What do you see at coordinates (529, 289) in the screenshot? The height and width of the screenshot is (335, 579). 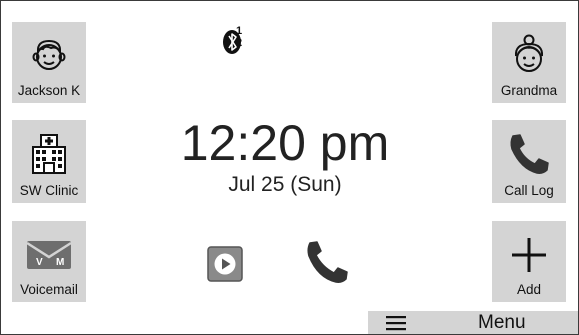 I see `add-tile-label: Add` at bounding box center [529, 289].